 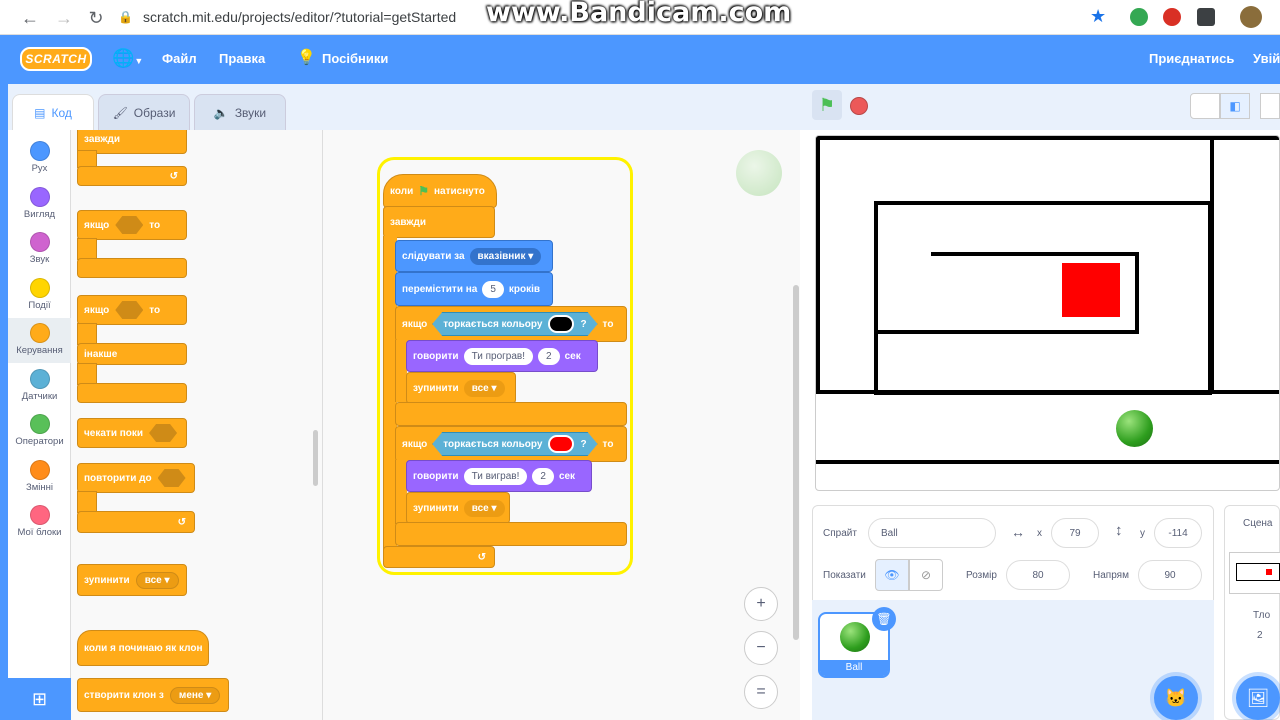 What do you see at coordinates (436, 356) in the screenshot?
I see `say1-label: говорити` at bounding box center [436, 356].